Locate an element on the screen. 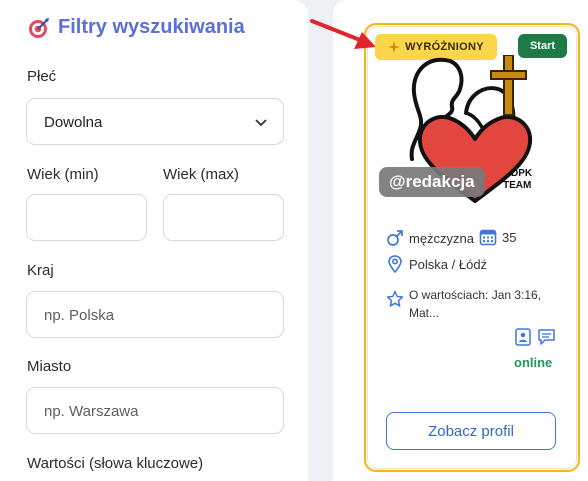 Image resolution: width=588 pixels, height=481 pixels. city-input: np. Warszawa is located at coordinates (155, 410).